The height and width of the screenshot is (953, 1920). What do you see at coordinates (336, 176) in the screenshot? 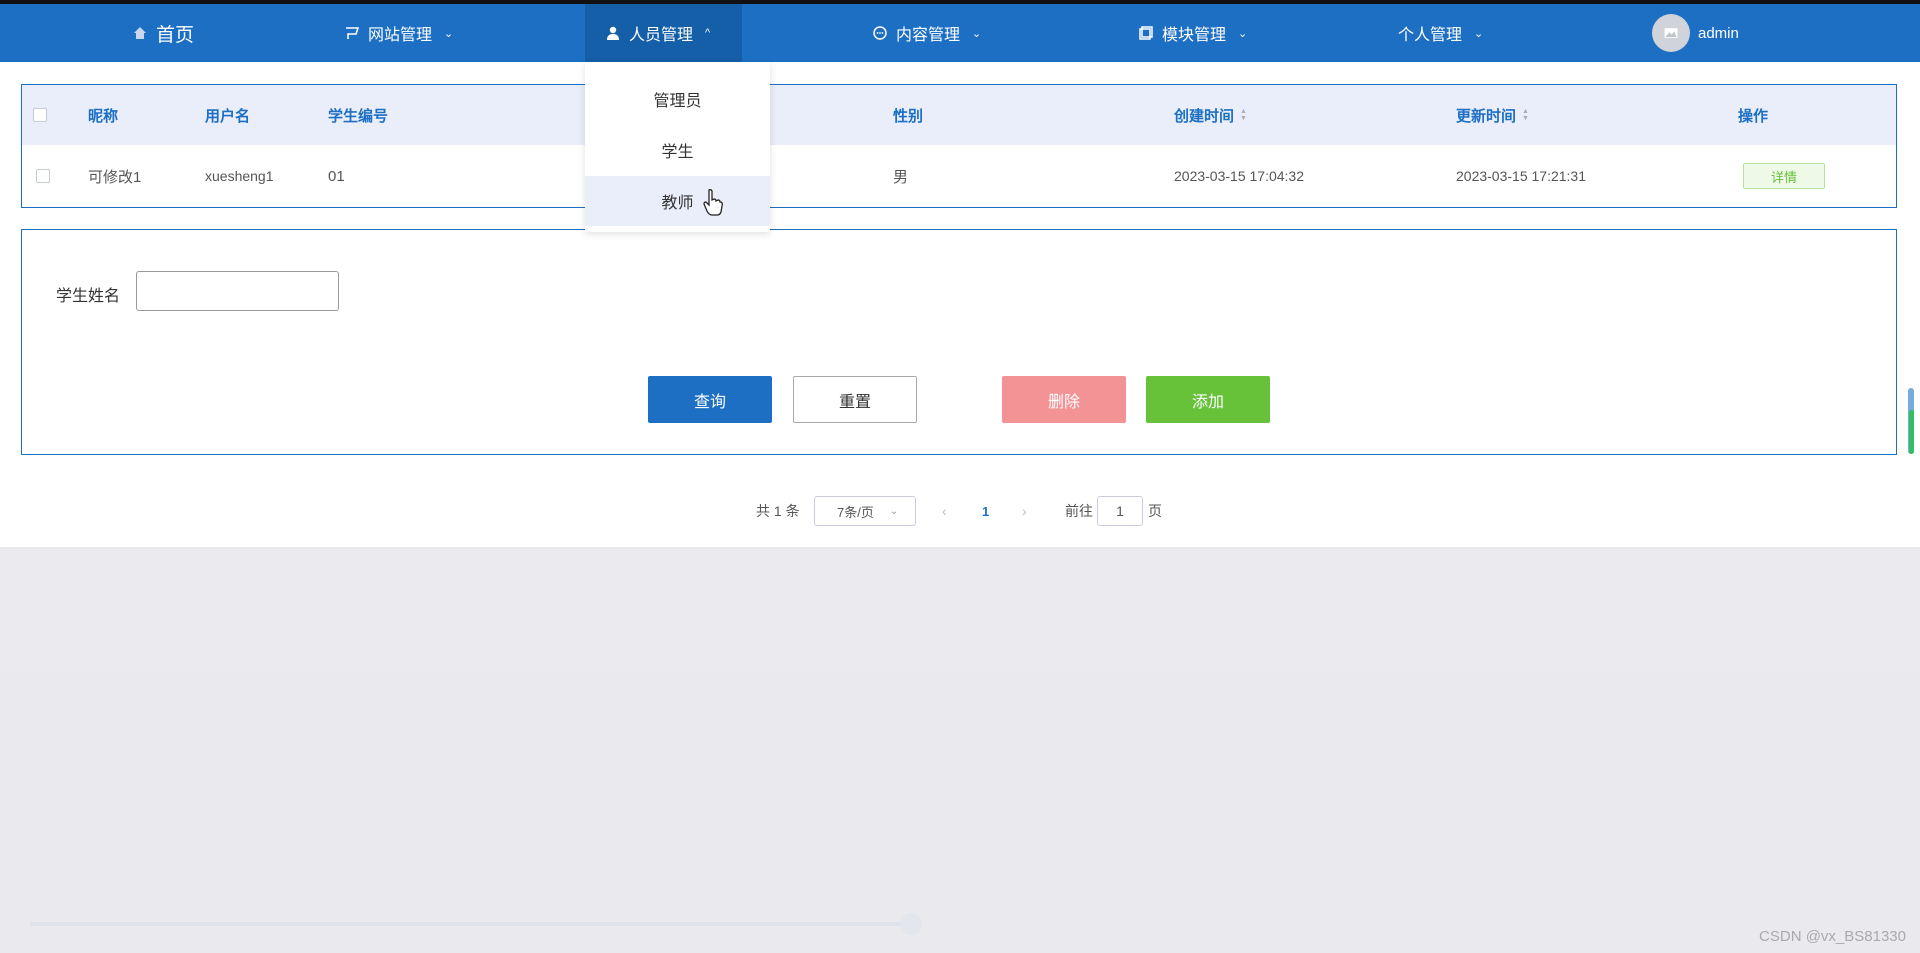
I see `cell-student-no: 01` at bounding box center [336, 176].